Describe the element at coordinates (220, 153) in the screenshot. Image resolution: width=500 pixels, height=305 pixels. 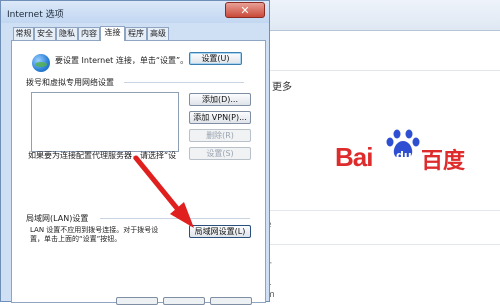
I see `settings-button: 设置(S)` at that location.